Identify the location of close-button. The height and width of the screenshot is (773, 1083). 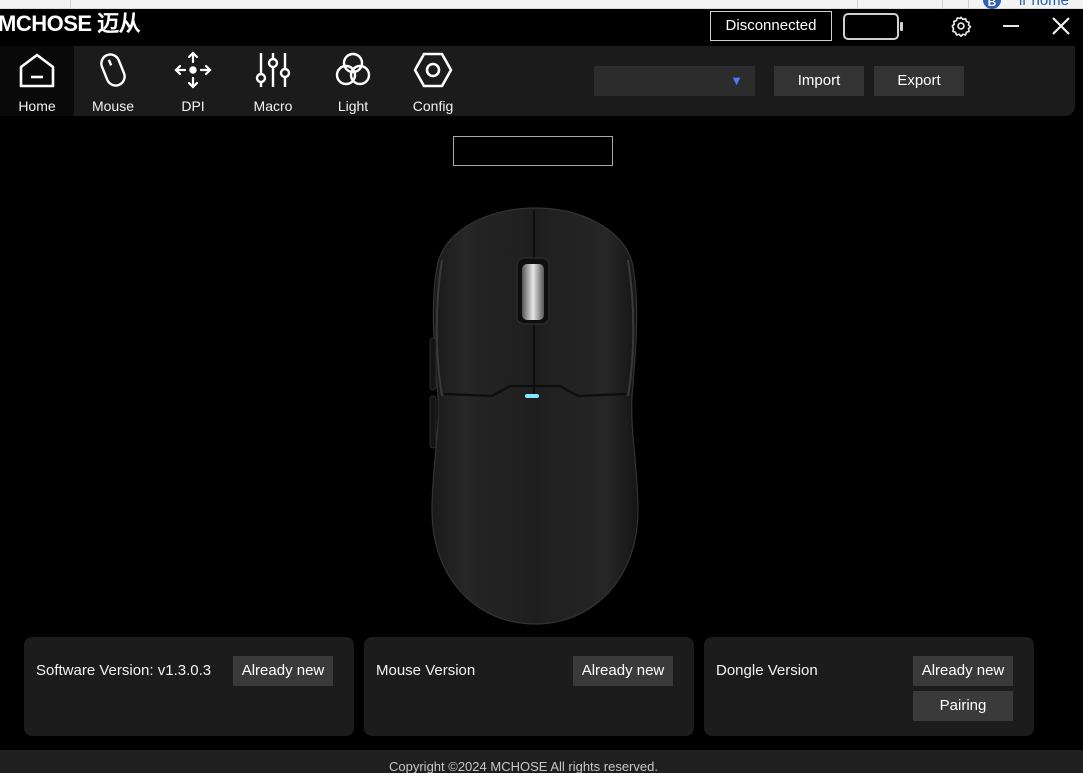
(1061, 26).